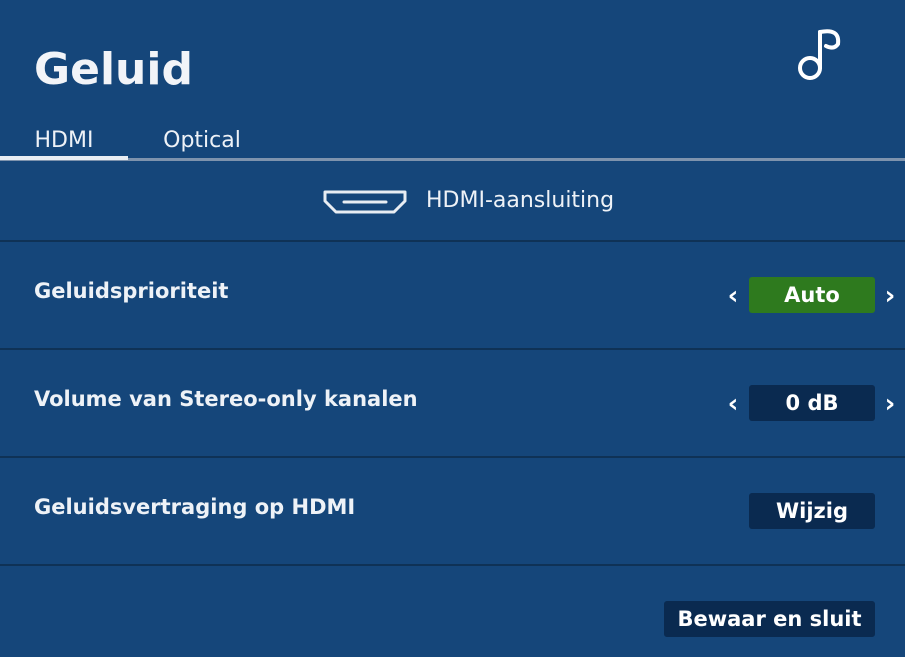  Describe the element at coordinates (769, 619) in the screenshot. I see `save-and-close-button: Bewaar en sluit` at that location.